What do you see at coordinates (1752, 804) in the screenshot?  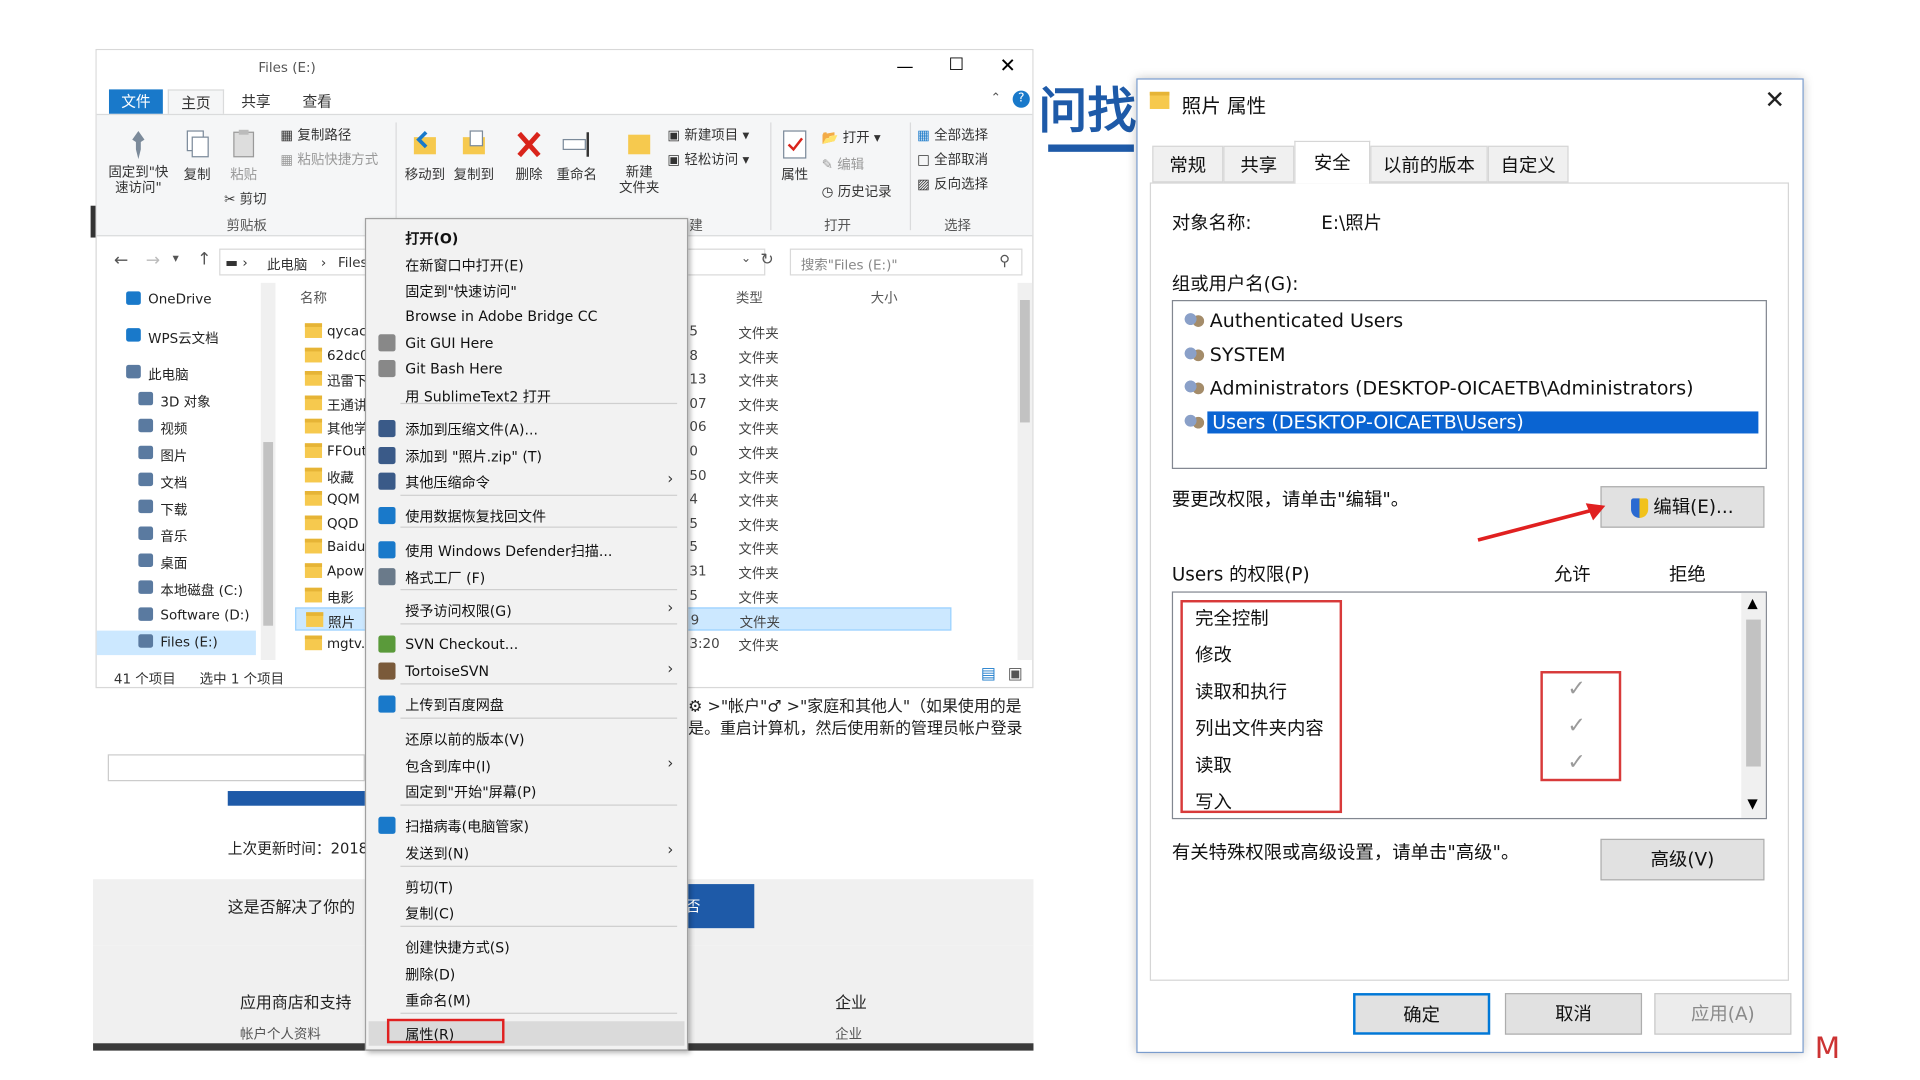 I see `scroll-down-icon: ▼` at bounding box center [1752, 804].